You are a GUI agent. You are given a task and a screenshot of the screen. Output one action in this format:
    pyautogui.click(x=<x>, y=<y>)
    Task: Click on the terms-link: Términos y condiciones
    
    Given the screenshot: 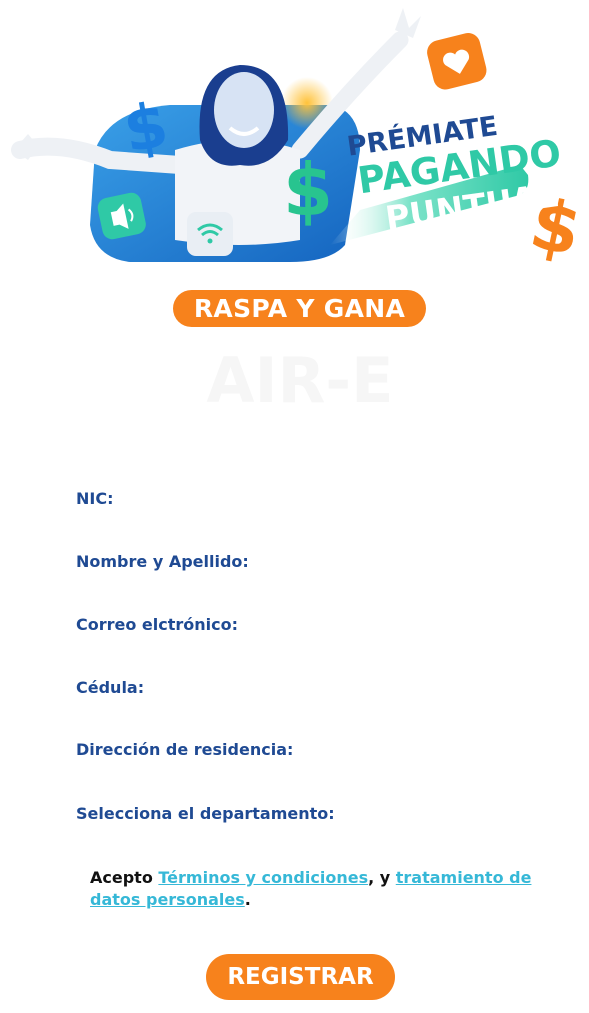 What is the action you would take?
    pyautogui.click(x=263, y=877)
    